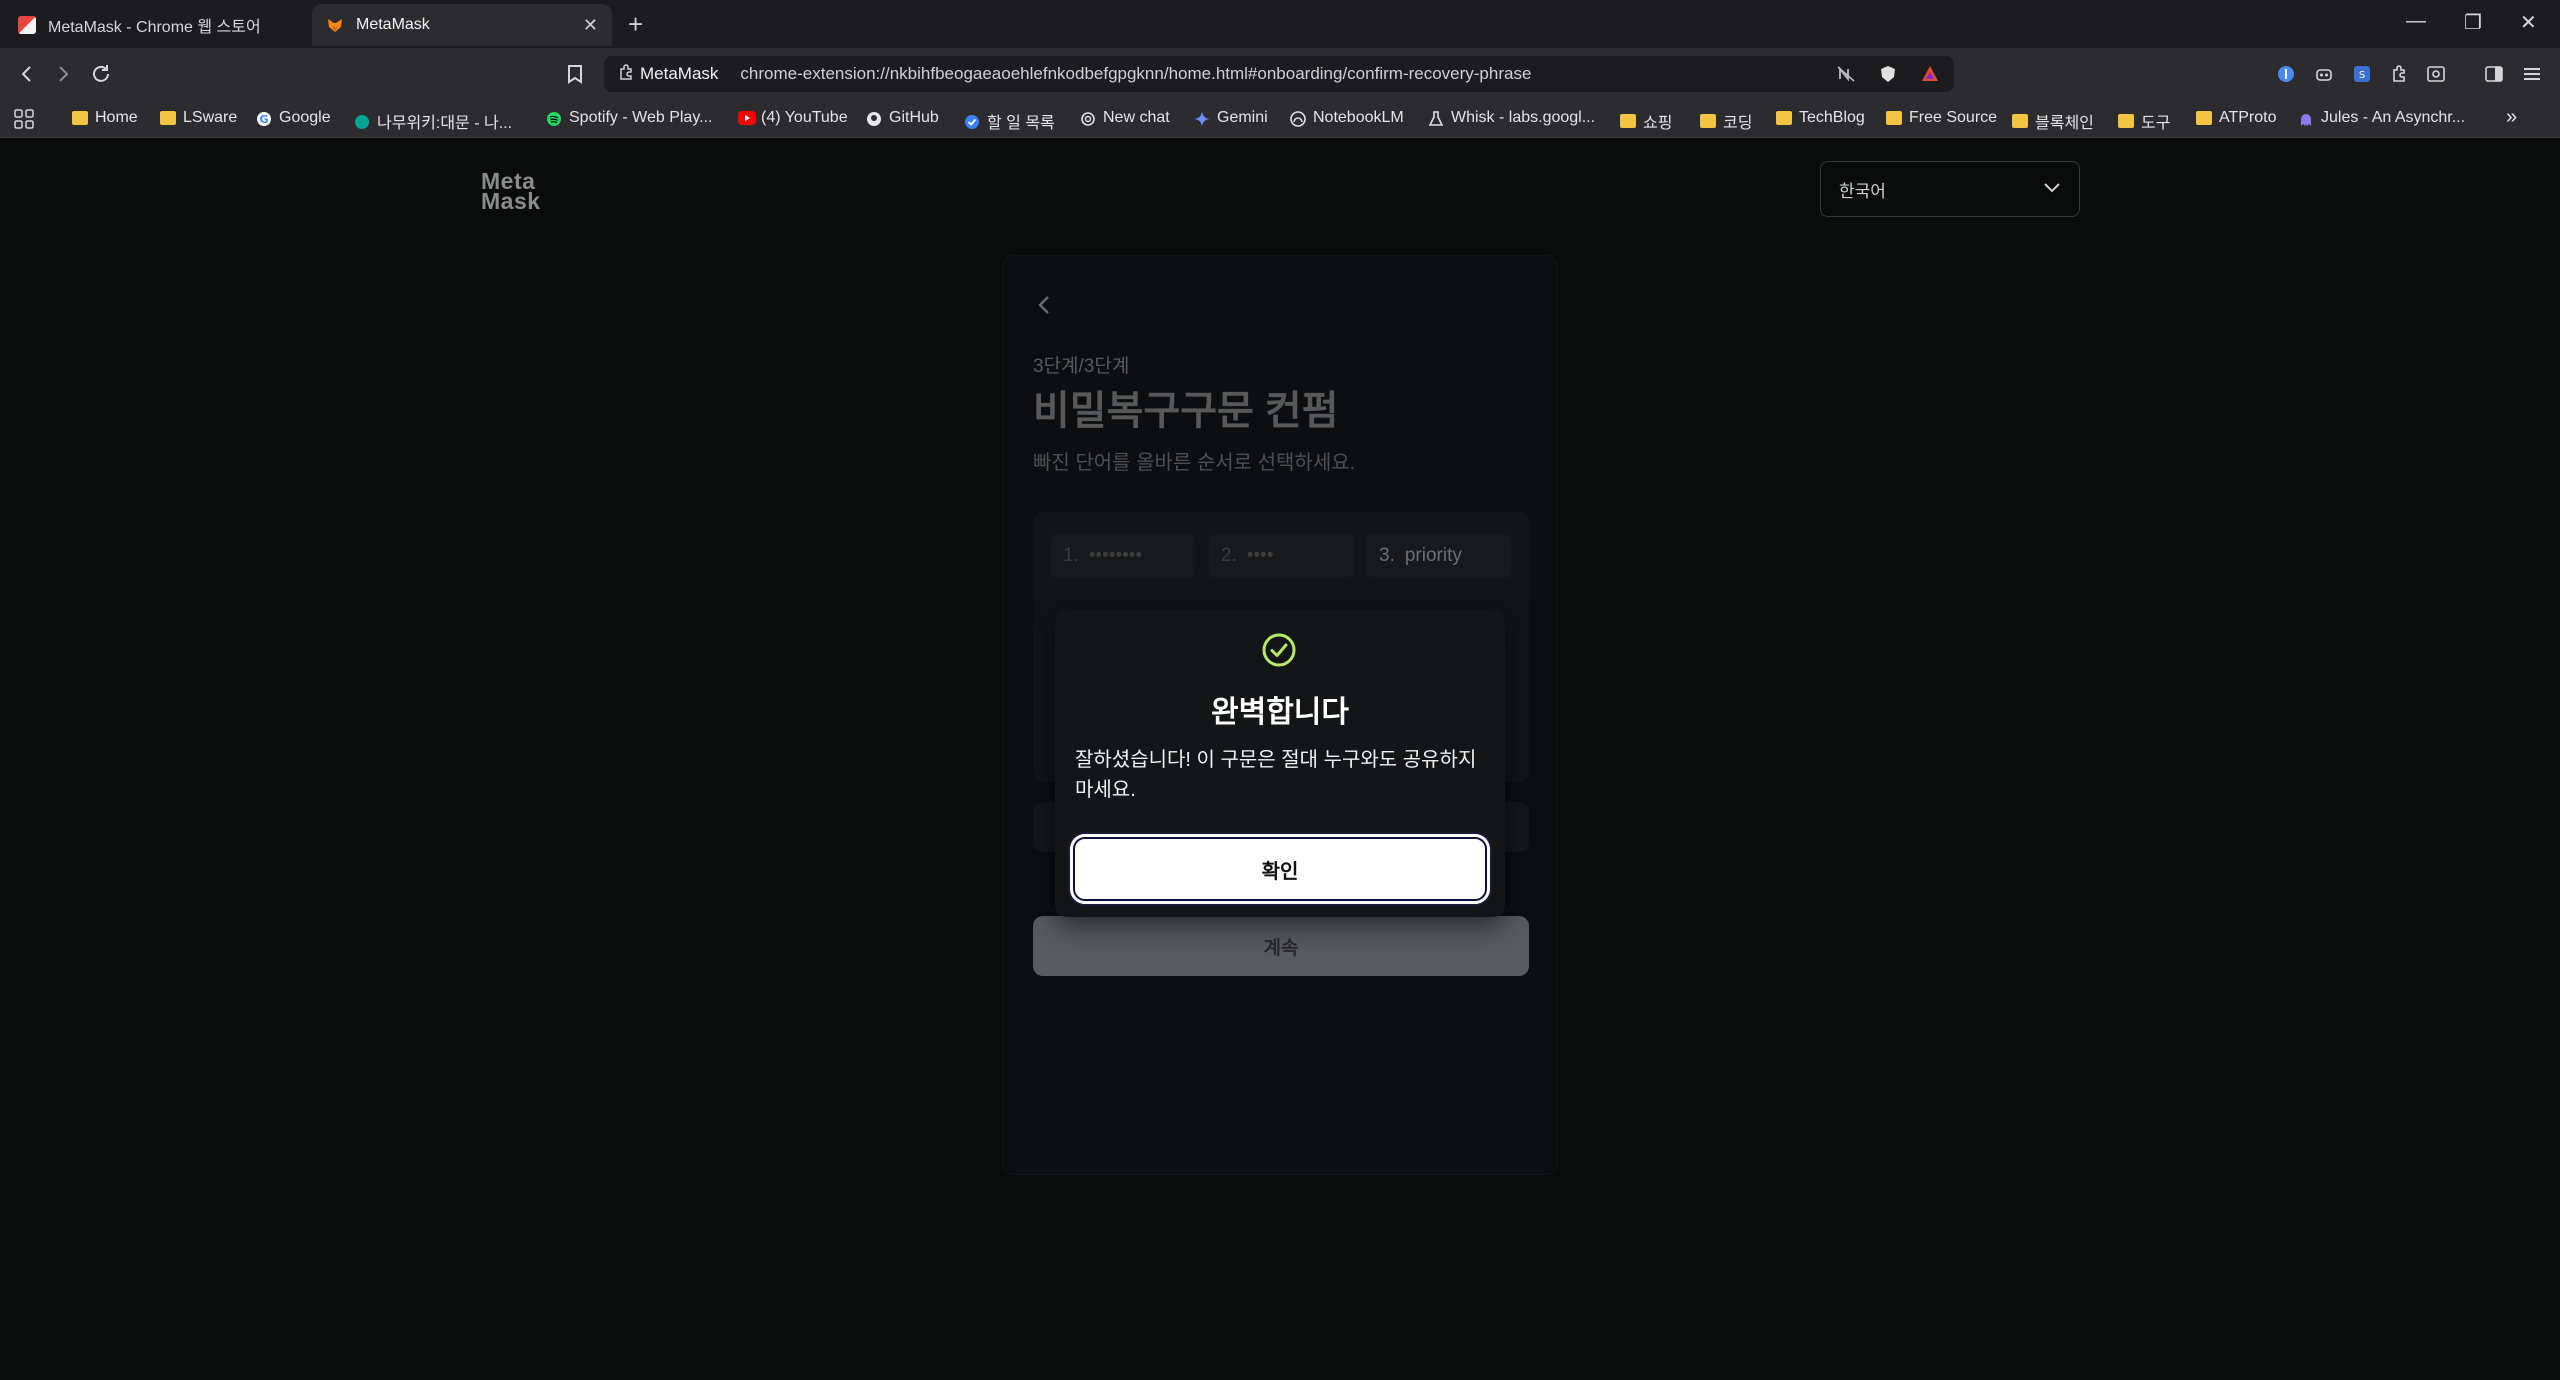 The width and height of the screenshot is (2560, 1380). I want to click on google-icon: G, so click(264, 118).